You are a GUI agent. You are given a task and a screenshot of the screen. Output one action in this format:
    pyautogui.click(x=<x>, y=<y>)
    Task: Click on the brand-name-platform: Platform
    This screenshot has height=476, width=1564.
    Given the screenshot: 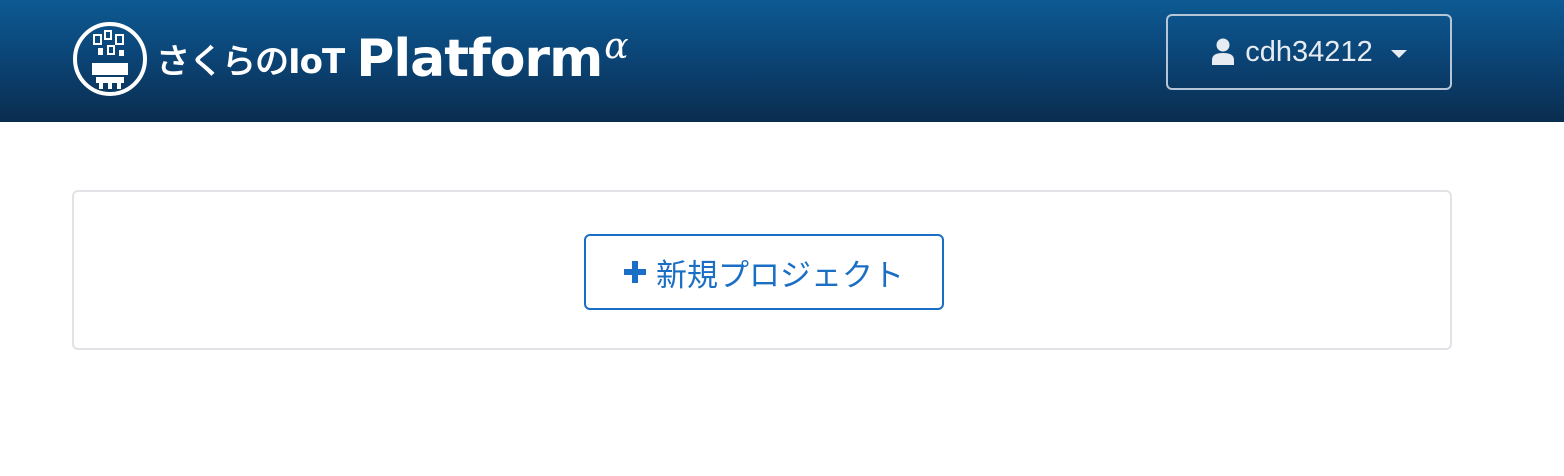 What is the action you would take?
    pyautogui.click(x=479, y=59)
    